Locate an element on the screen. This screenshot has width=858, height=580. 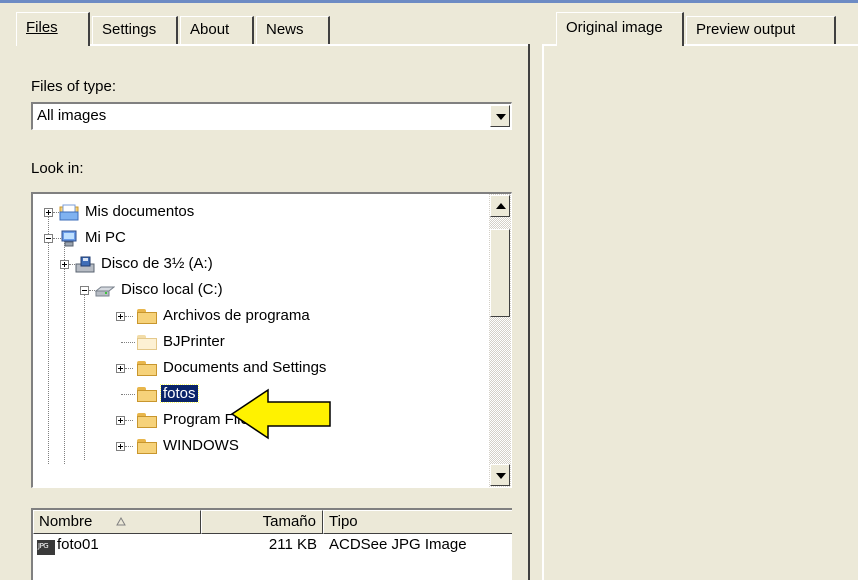
tab-news: News is located at coordinates (293, 30).